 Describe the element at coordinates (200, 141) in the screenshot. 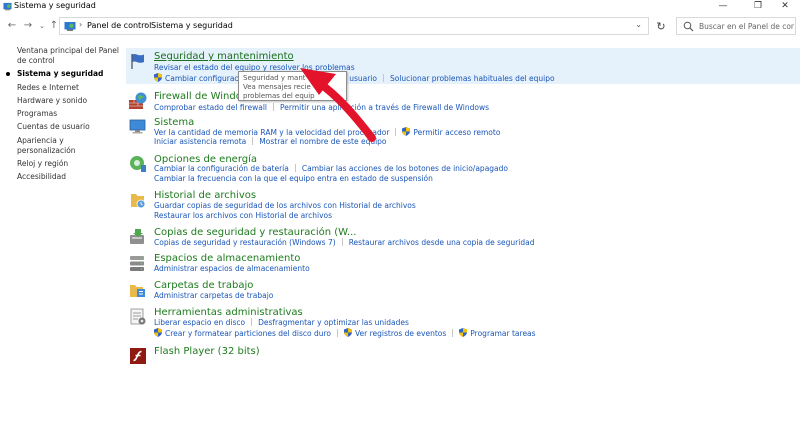

I see `link-asistencia-remota: Iniciar asistencia remota` at that location.